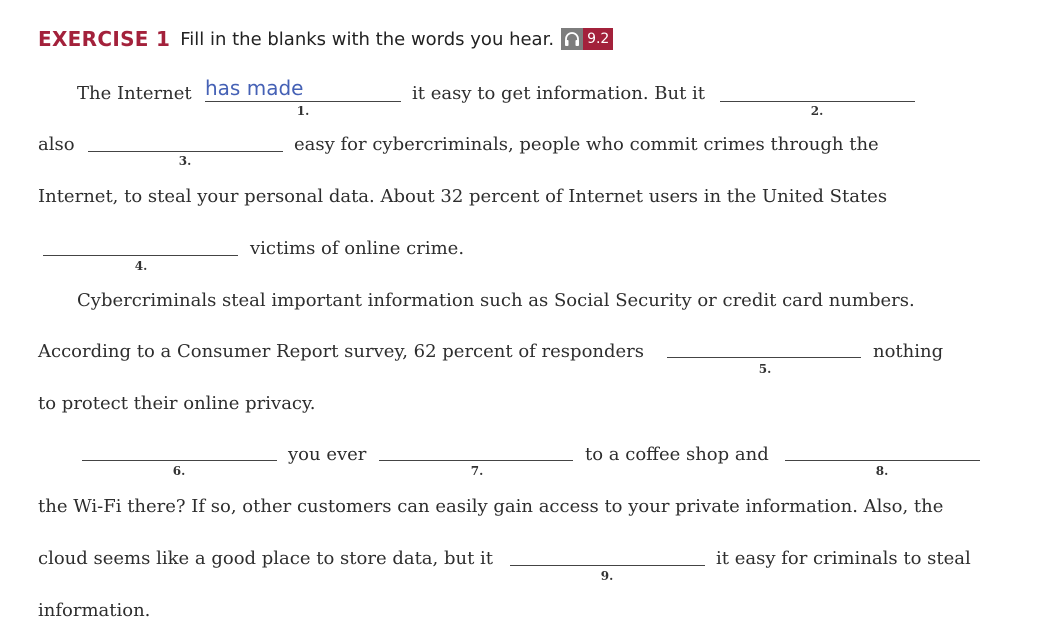  I want to click on passage-text: to protect their online privacy., so click(177, 403).